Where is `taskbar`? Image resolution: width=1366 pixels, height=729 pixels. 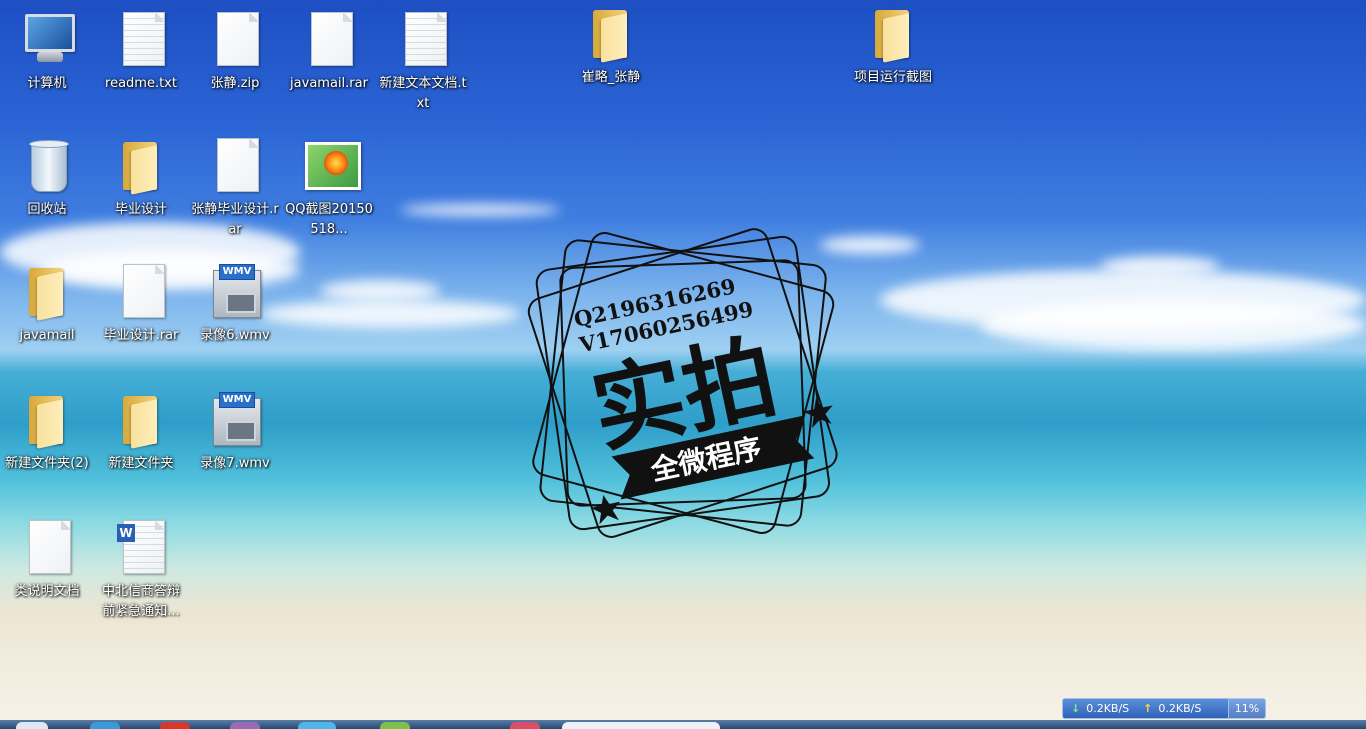
taskbar is located at coordinates (683, 724).